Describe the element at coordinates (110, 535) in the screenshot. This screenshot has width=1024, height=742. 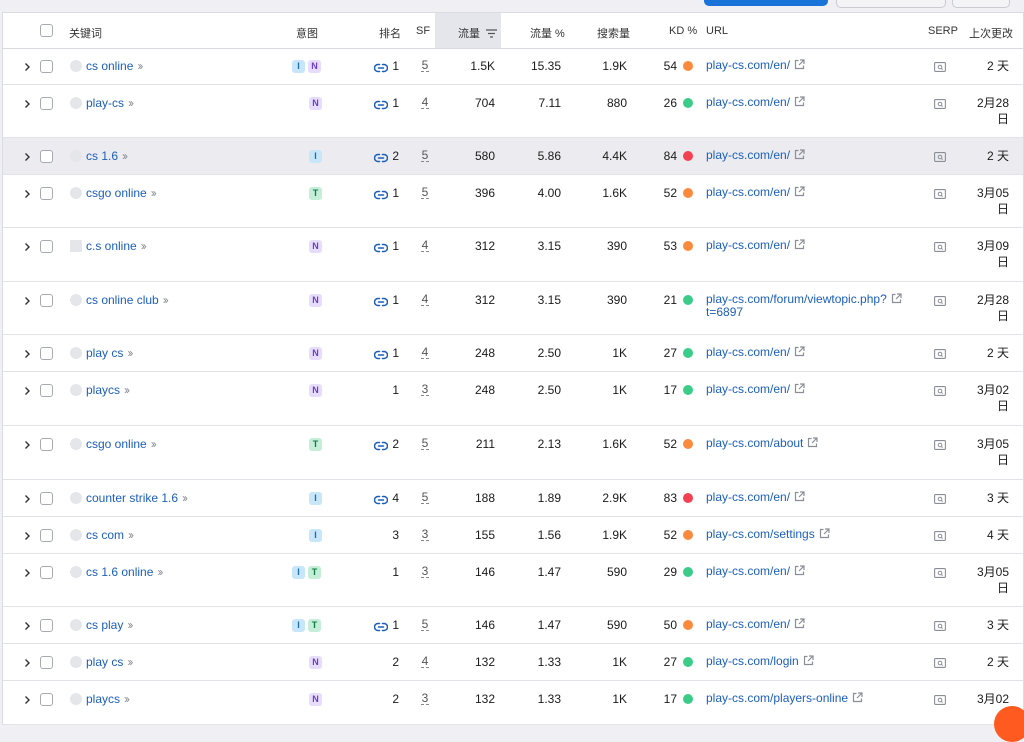
I see `keyword-link: cs com ››` at that location.